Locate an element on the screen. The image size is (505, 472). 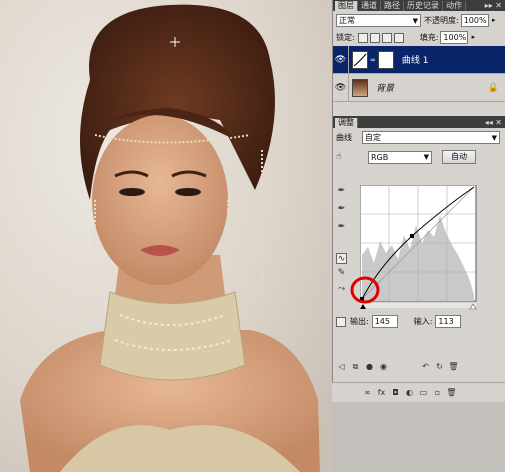
chain-link-icon: ∞ is located at coordinates (373, 60).